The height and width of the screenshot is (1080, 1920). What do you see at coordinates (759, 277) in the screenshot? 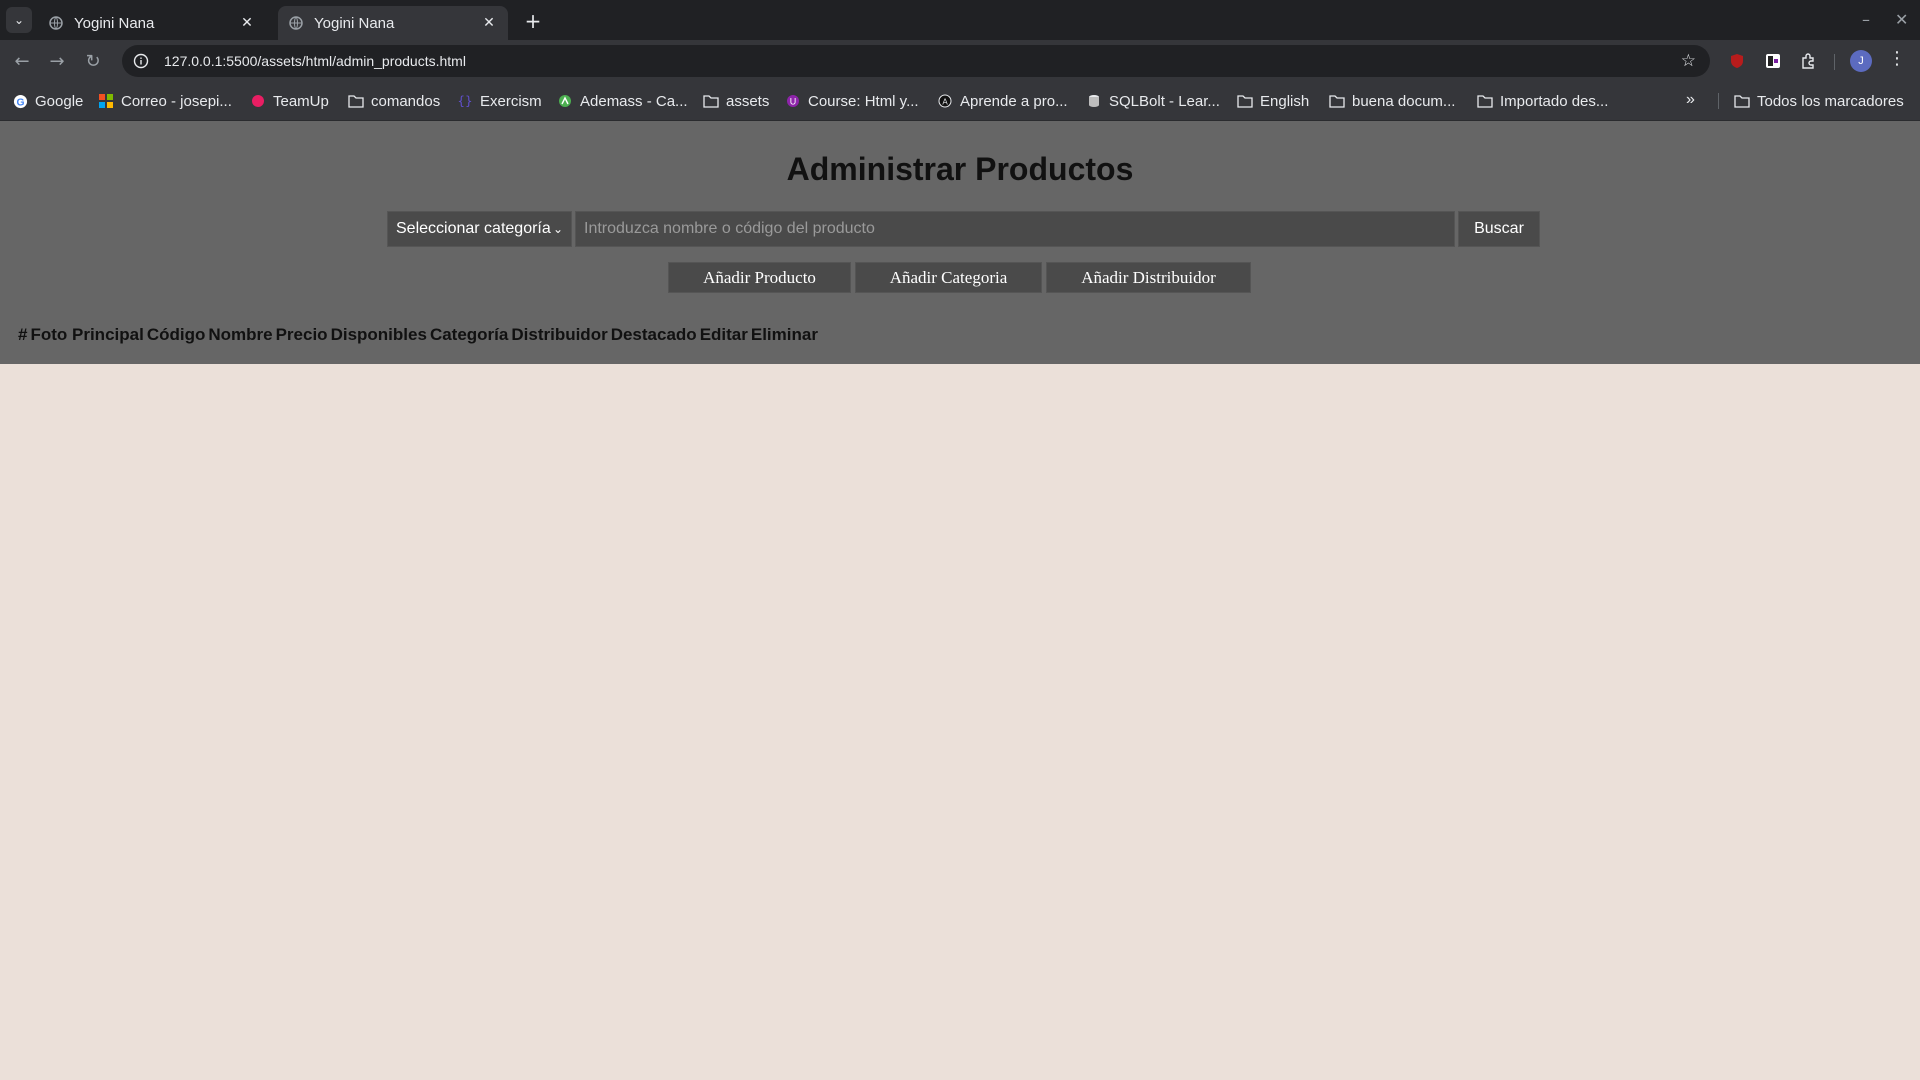
I see `add-product-button: Añadir Producto` at bounding box center [759, 277].